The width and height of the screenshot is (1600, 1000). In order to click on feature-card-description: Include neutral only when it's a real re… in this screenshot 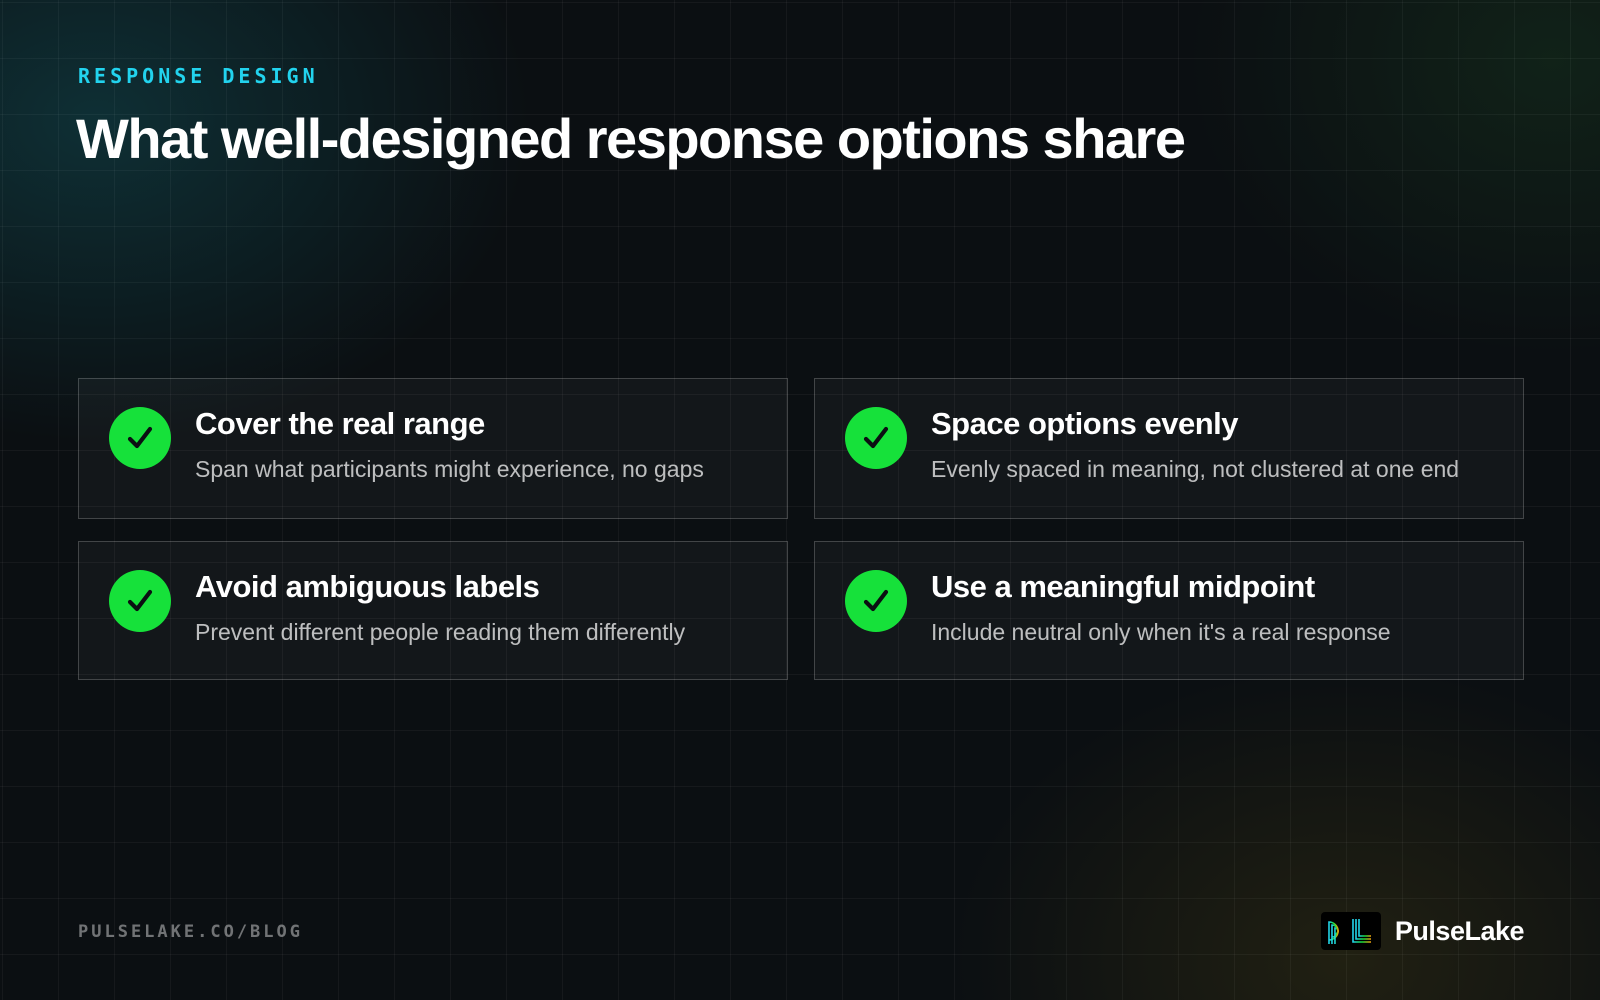, I will do `click(1161, 632)`.